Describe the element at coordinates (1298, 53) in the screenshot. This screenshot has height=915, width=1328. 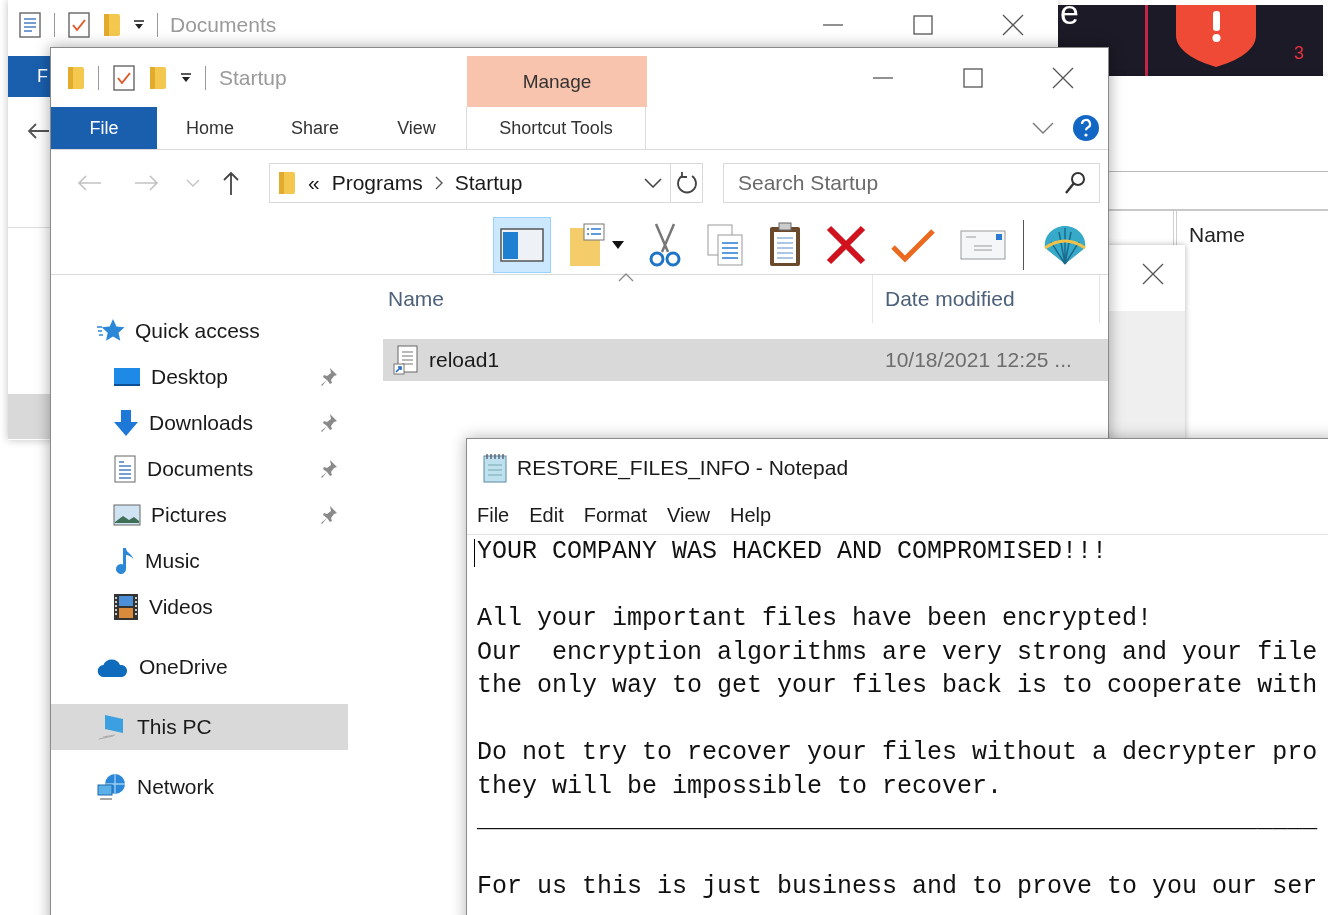
I see `alert-count: 3` at that location.